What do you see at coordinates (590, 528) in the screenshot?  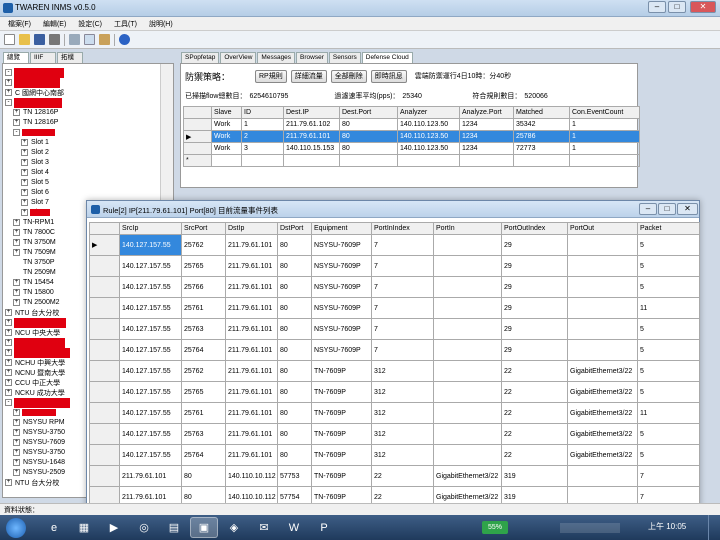 I see `tray-icons` at bounding box center [590, 528].